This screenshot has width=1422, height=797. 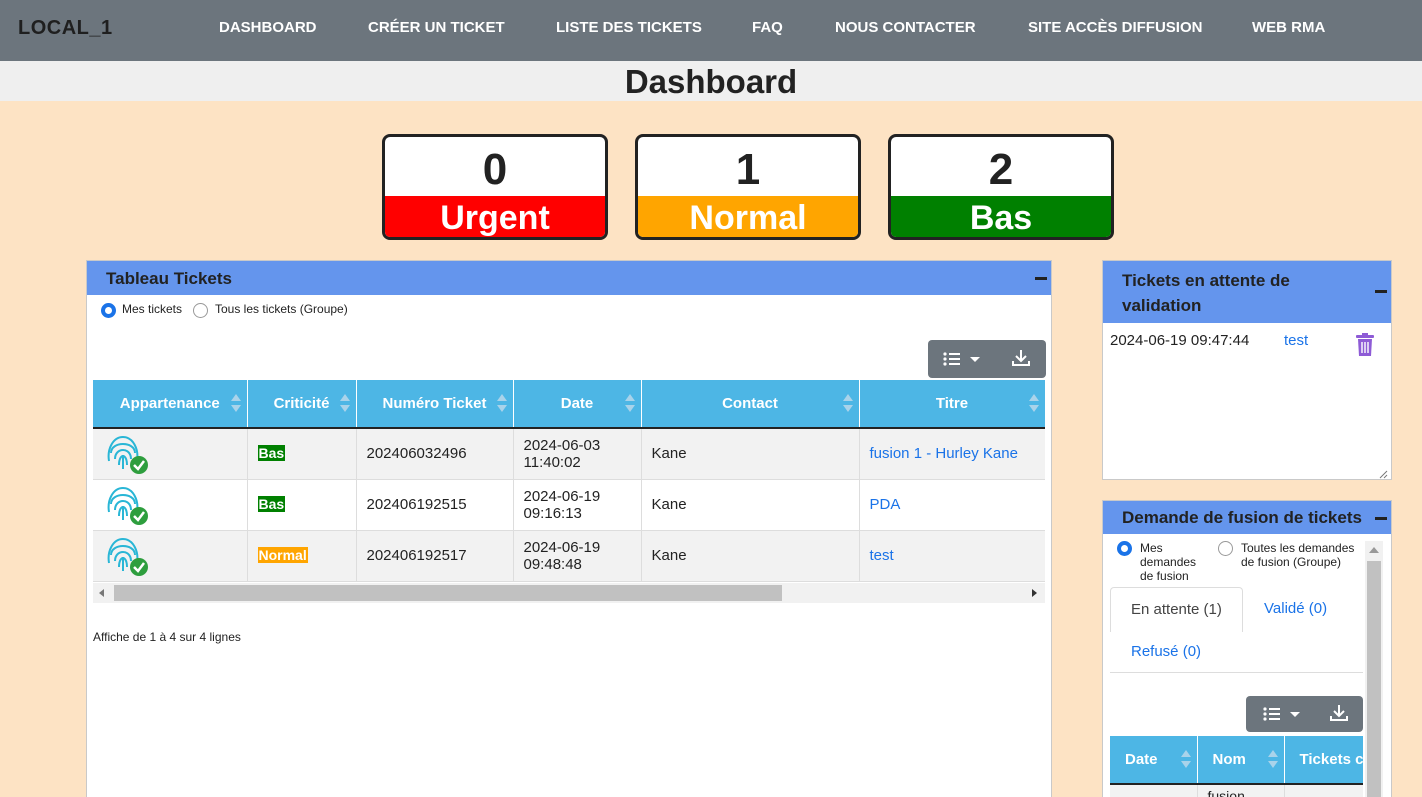 I want to click on validation-panel-header: Tickets en attente de validation, so click(x=1247, y=292).